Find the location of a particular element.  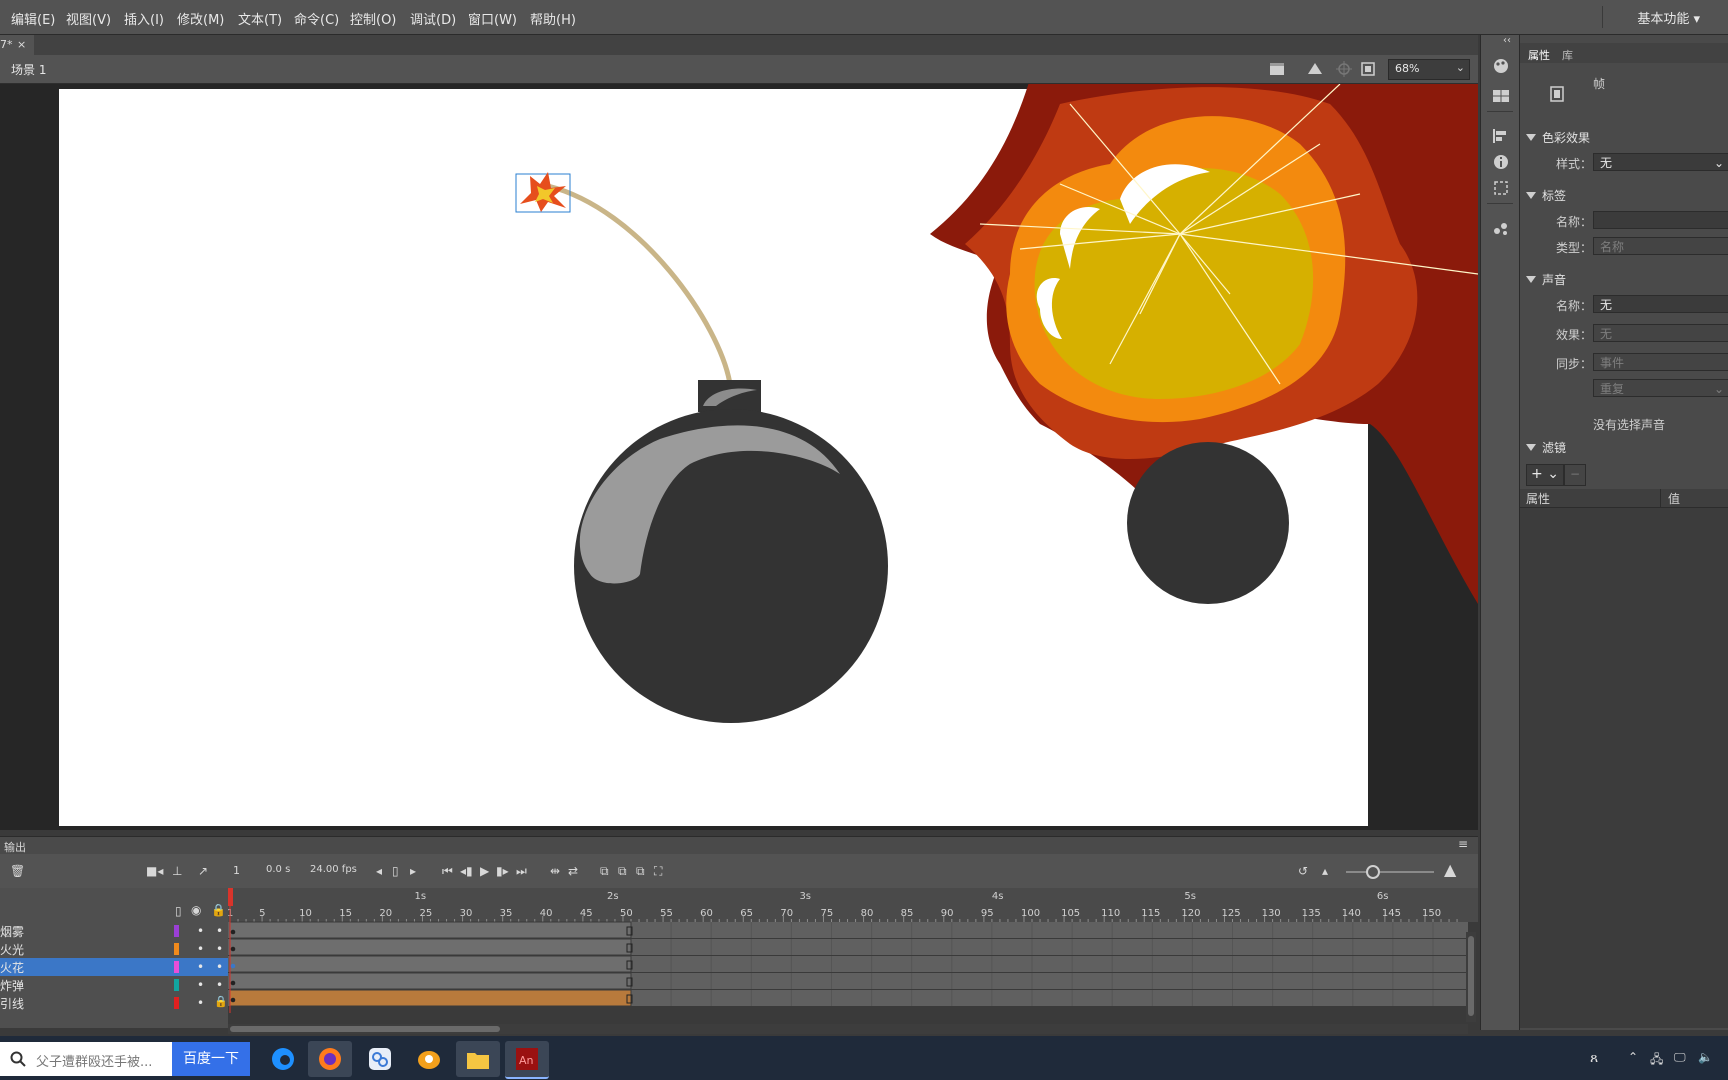

menu-text: 文本(T) is located at coordinates (260, 18).